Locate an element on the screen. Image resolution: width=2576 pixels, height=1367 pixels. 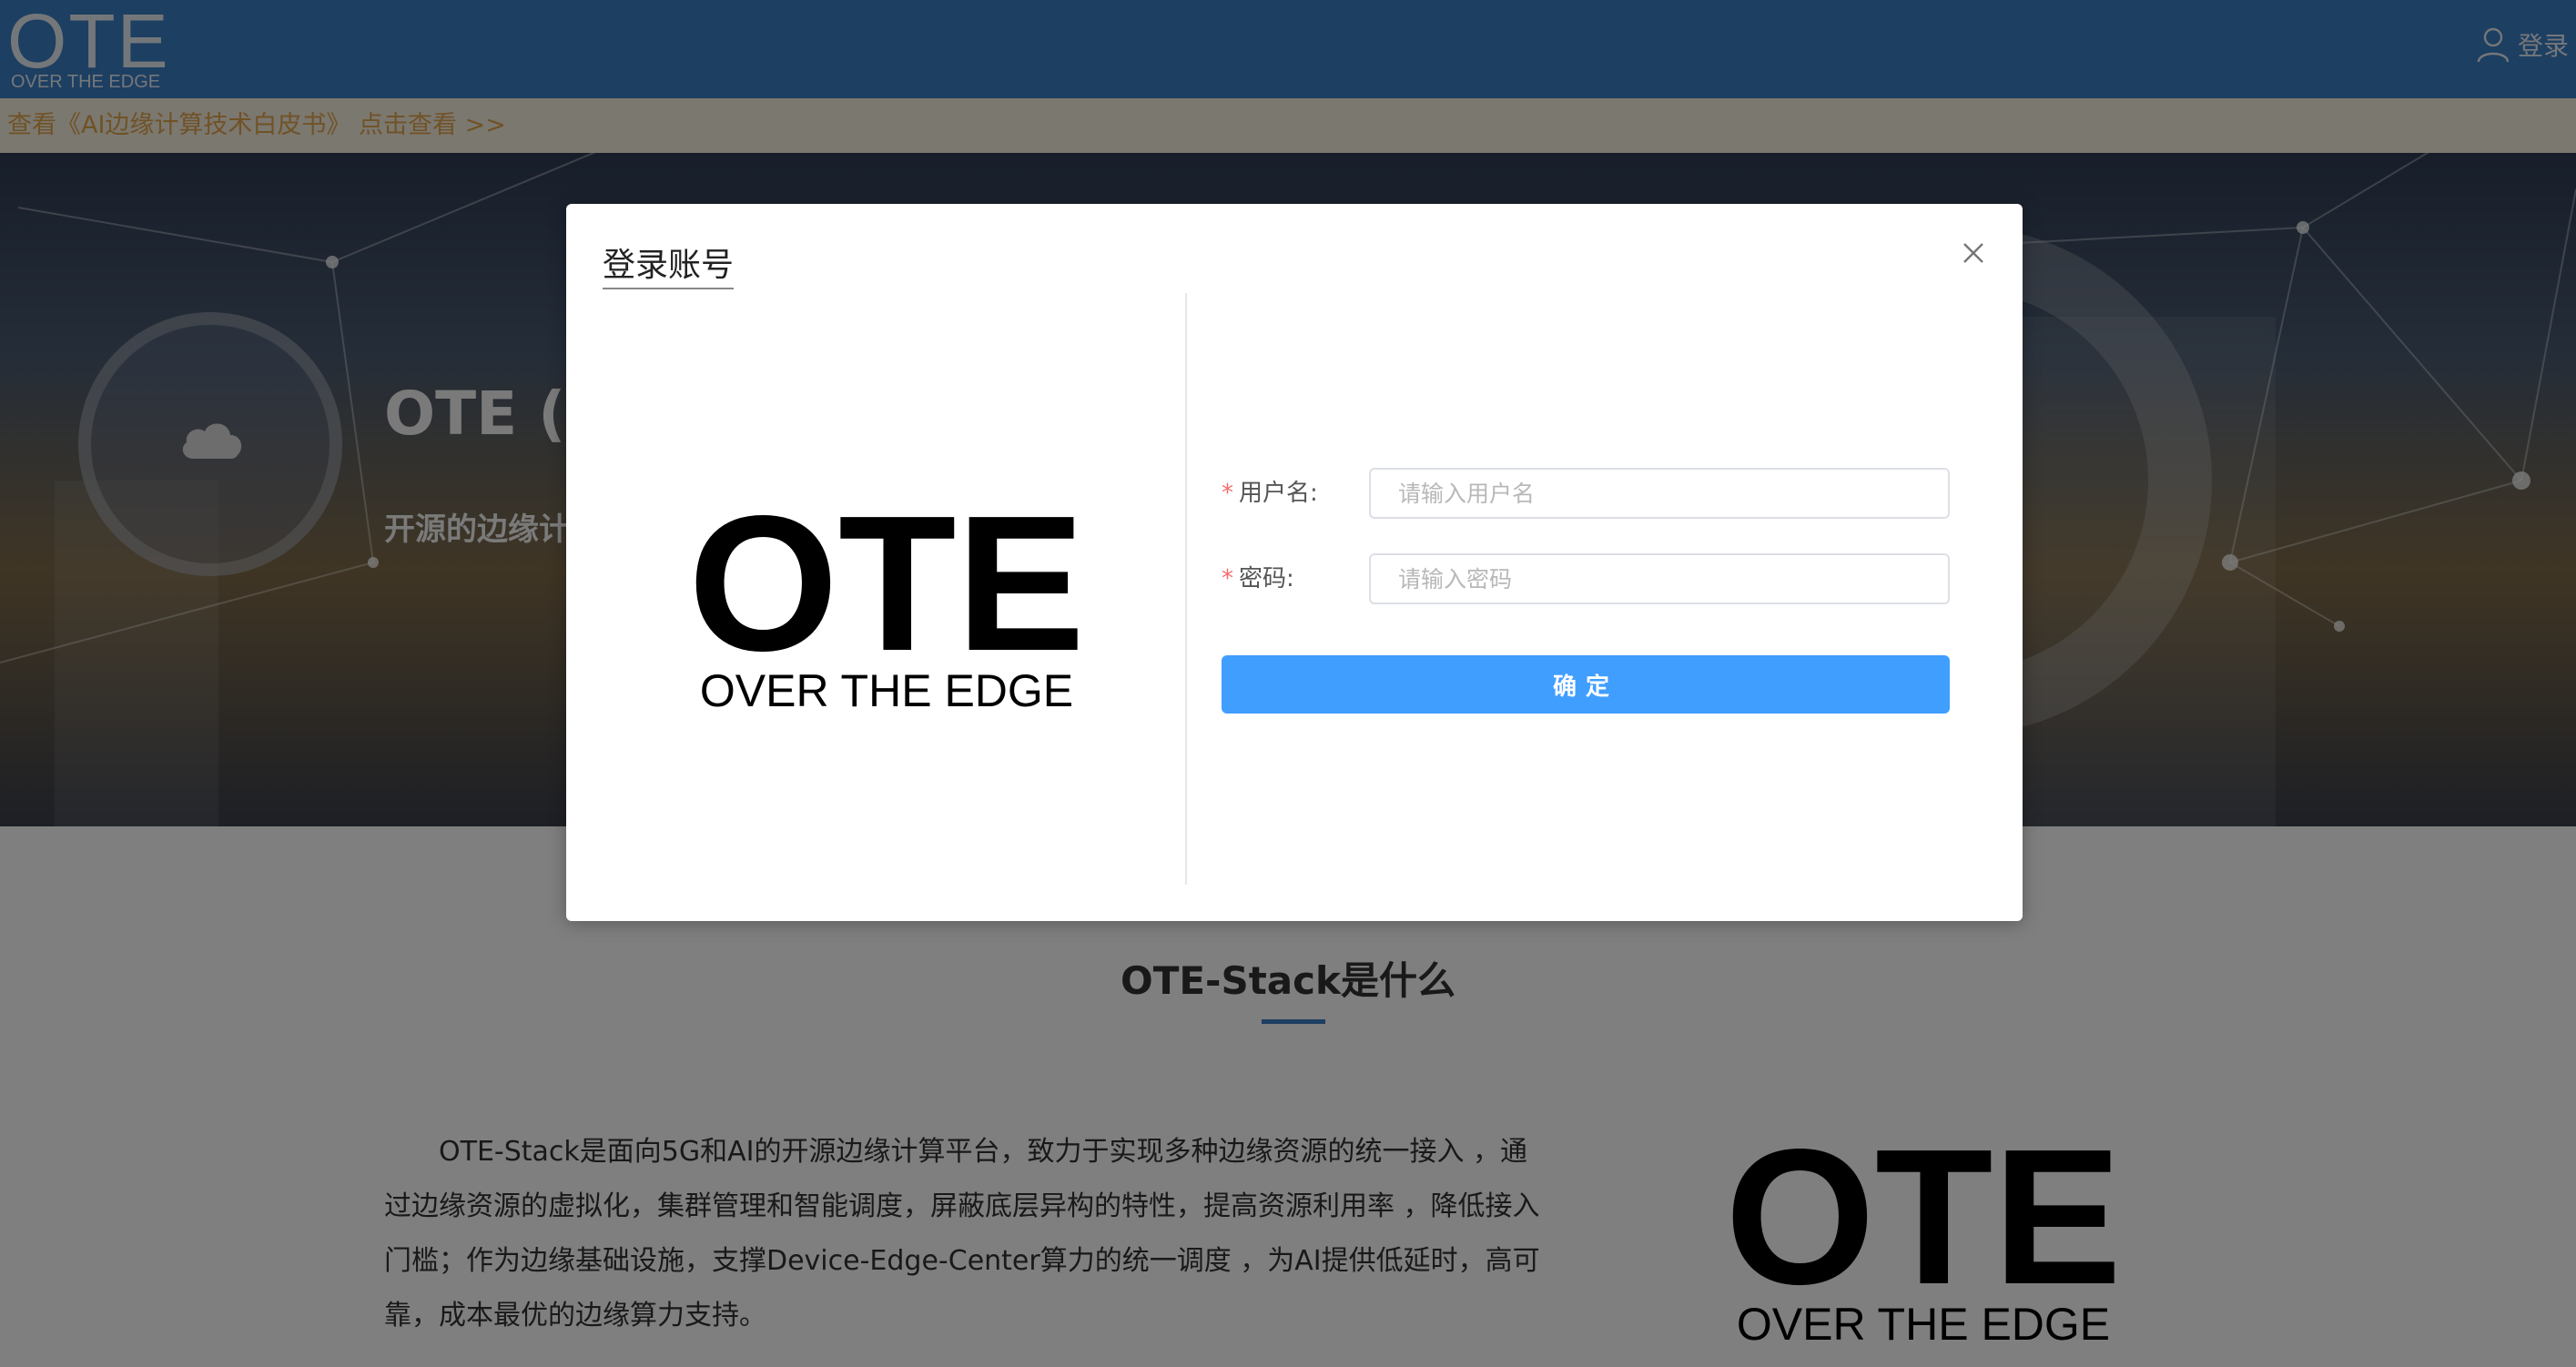
confirm-button: 确定 is located at coordinates (1586, 684).